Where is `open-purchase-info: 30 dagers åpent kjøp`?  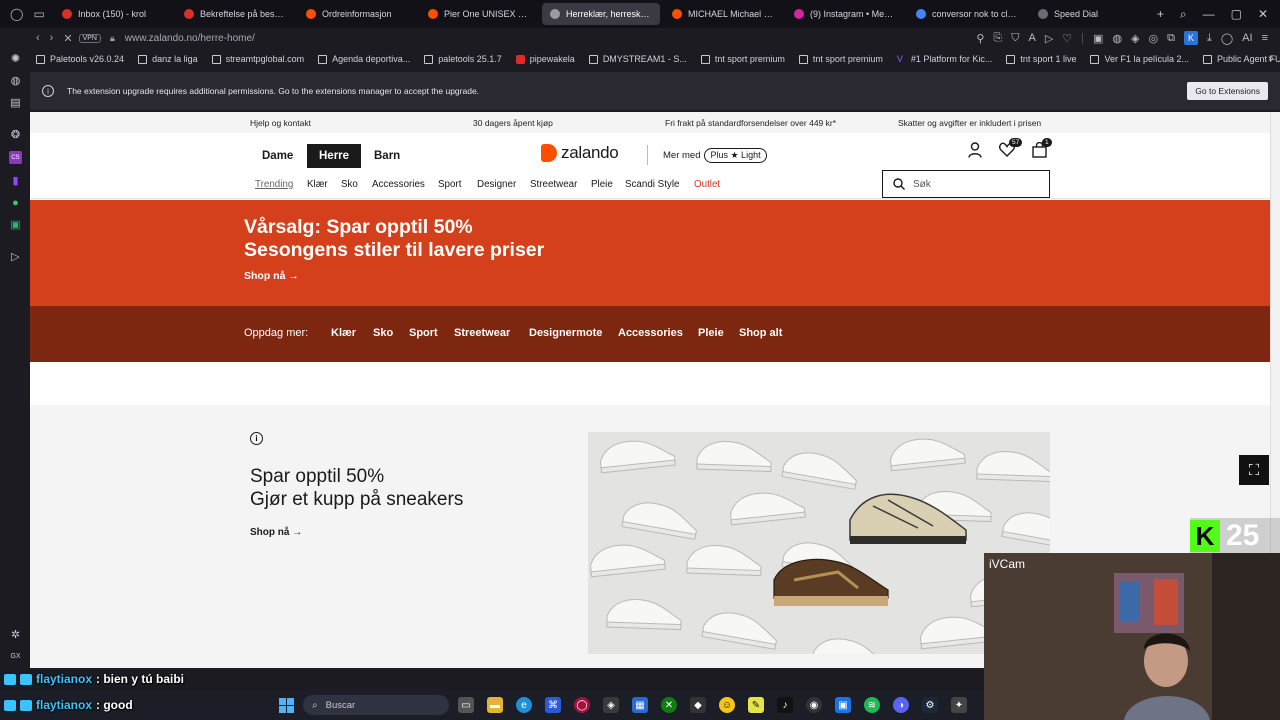
open-purchase-info: 30 dagers åpent kjøp is located at coordinates (513, 123).